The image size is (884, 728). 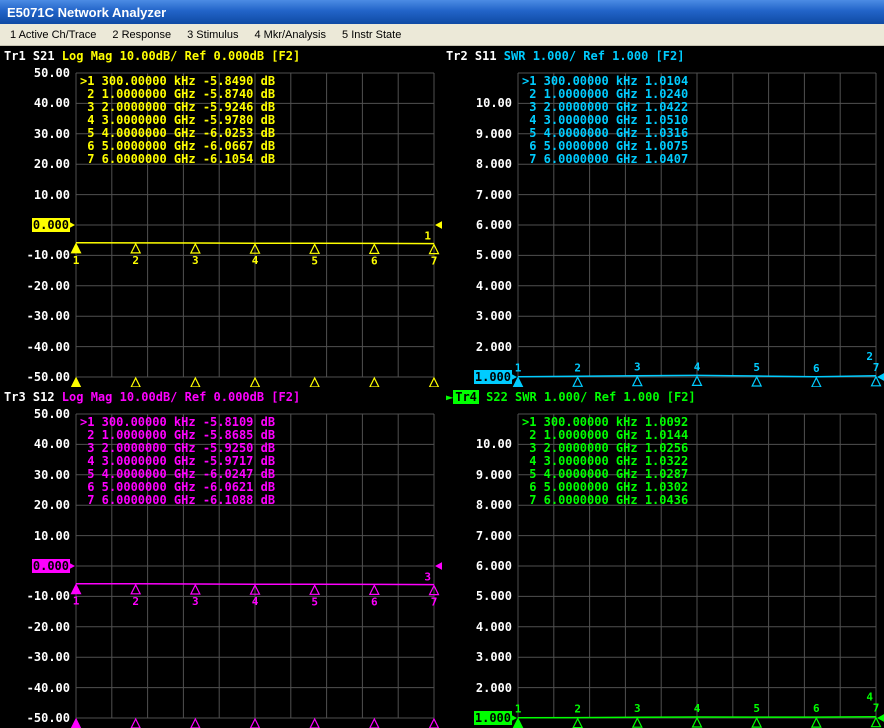 I want to click on trace-number: 2, so click(x=869, y=356).